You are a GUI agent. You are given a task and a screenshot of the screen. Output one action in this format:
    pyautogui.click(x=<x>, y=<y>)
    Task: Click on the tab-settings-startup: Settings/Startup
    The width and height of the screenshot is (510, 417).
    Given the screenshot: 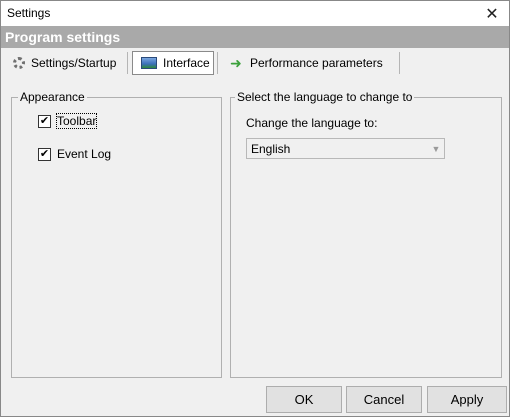 What is the action you would take?
    pyautogui.click(x=64, y=63)
    